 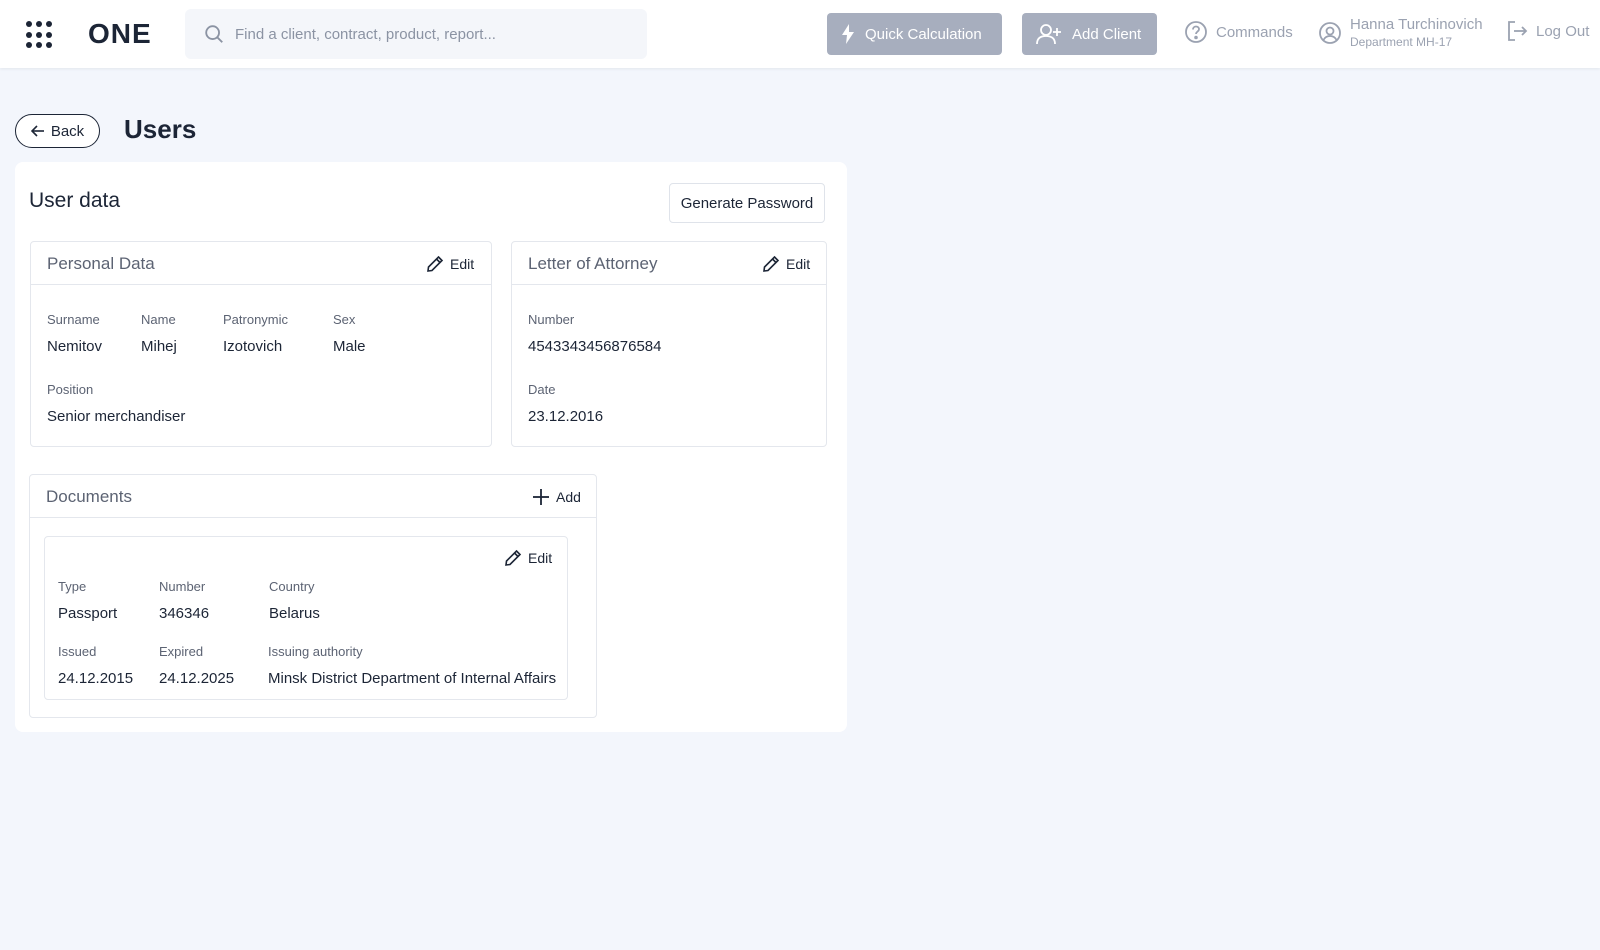 I want to click on personal-data-title: Personal Data, so click(x=101, y=263).